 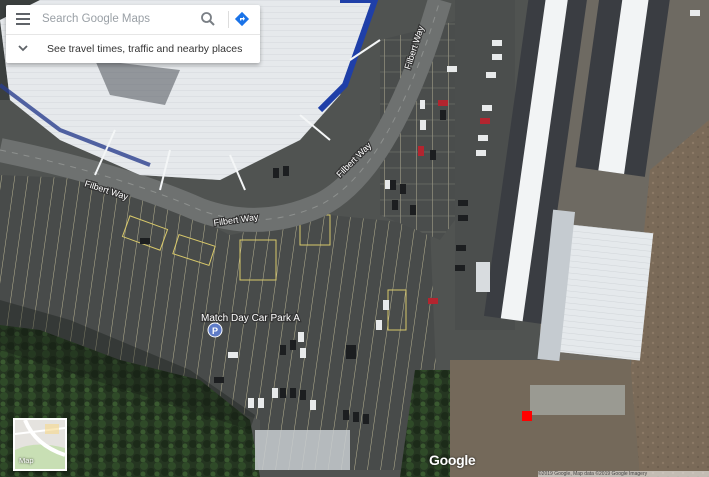 What do you see at coordinates (251, 318) in the screenshot?
I see `poi-label: Match Day Car Park A` at bounding box center [251, 318].